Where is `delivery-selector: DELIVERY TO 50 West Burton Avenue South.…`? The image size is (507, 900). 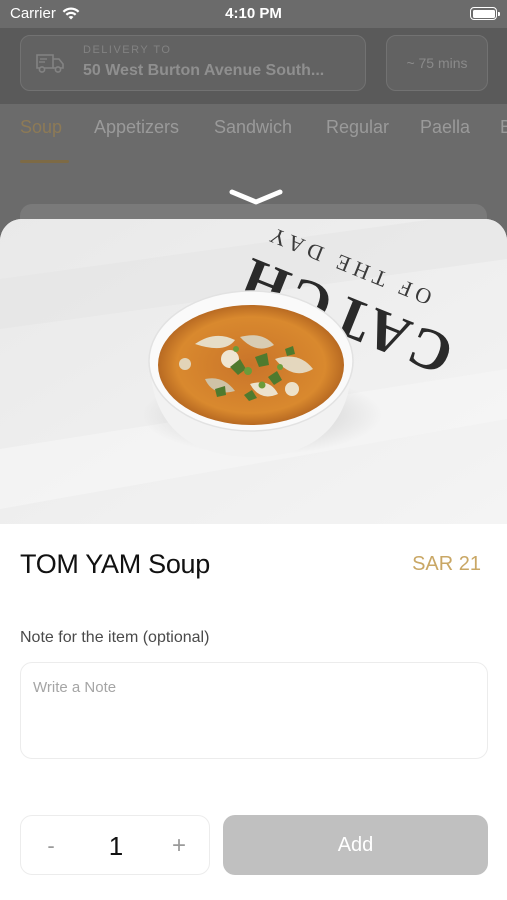 delivery-selector: DELIVERY TO 50 West Burton Avenue South.… is located at coordinates (193, 63).